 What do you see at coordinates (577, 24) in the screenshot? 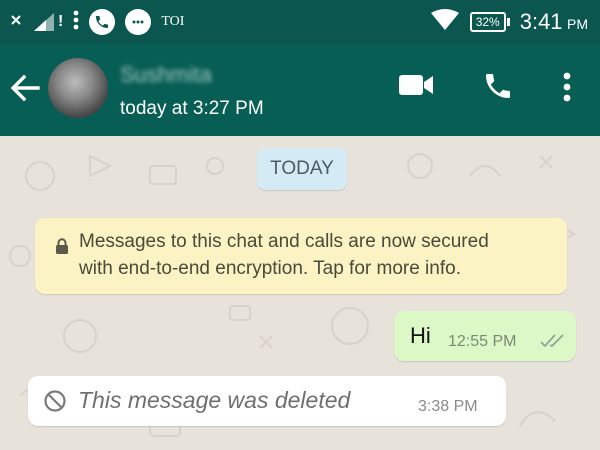
I see `status-time-suffix: PM` at bounding box center [577, 24].